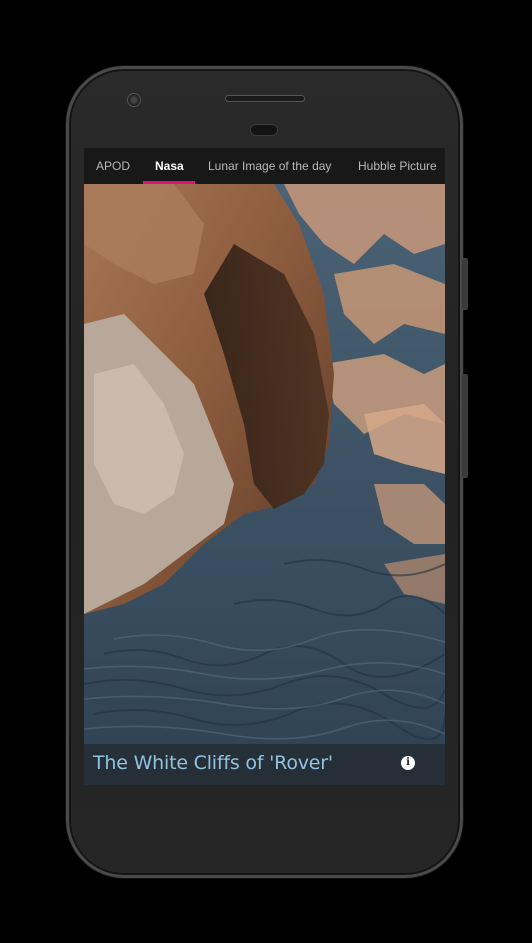 The height and width of the screenshot is (943, 532). Describe the element at coordinates (213, 763) in the screenshot. I see `image-caption: The White Cliffs of 'Rover'` at that location.